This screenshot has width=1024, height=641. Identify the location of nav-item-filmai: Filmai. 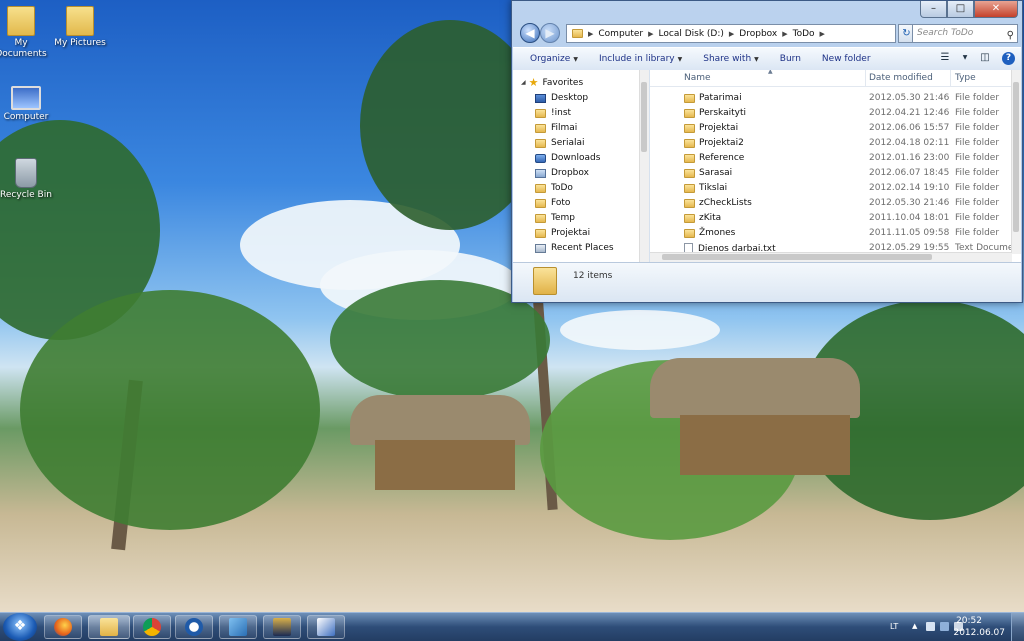
(556, 128).